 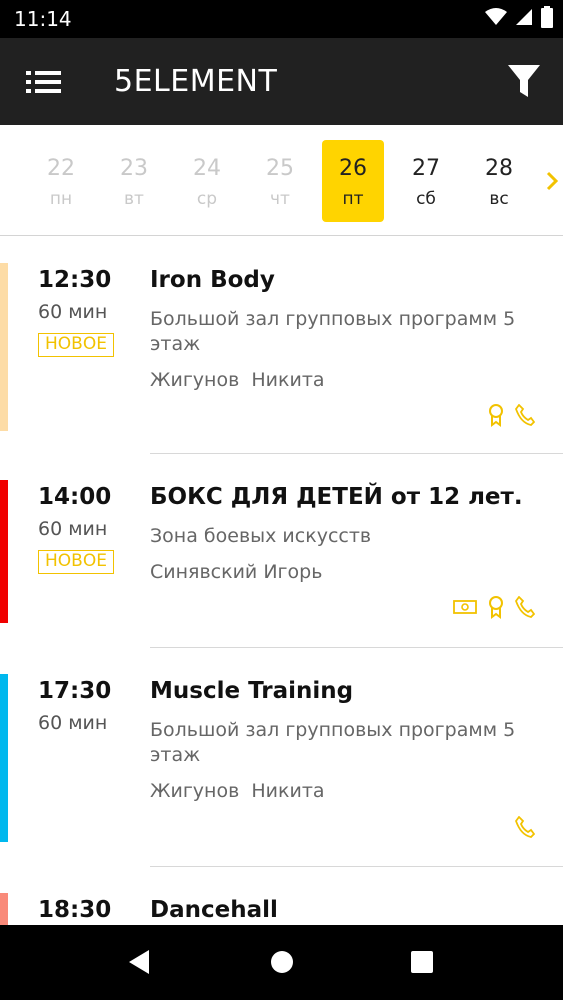 I want to click on class-name: БОКС ДЛЯ ДЕТЕЙ от 12 лет., so click(x=336, y=497).